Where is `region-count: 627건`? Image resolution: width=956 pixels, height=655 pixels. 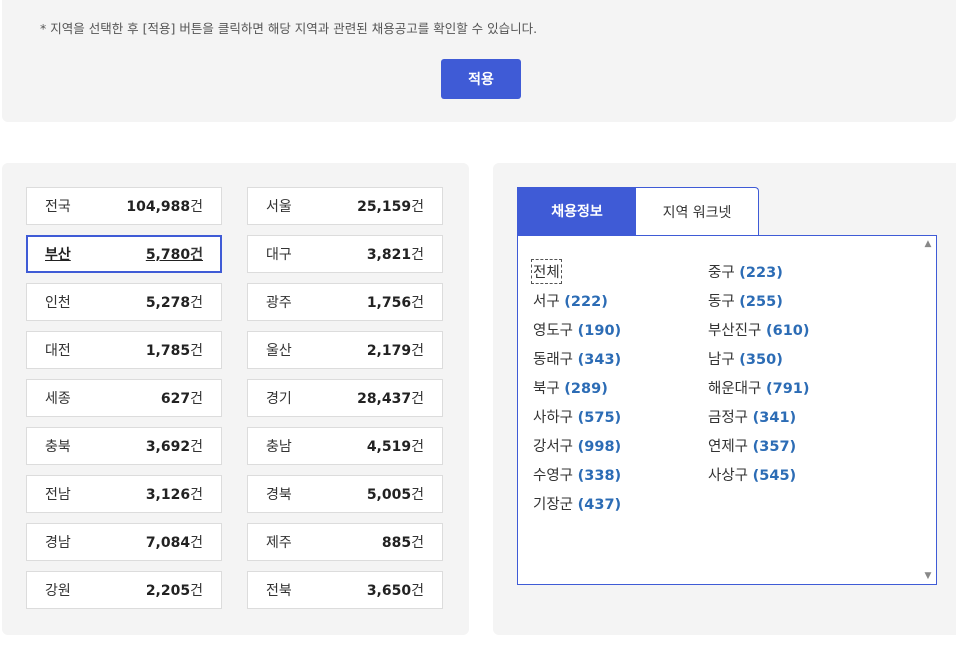 region-count: 627건 is located at coordinates (182, 398).